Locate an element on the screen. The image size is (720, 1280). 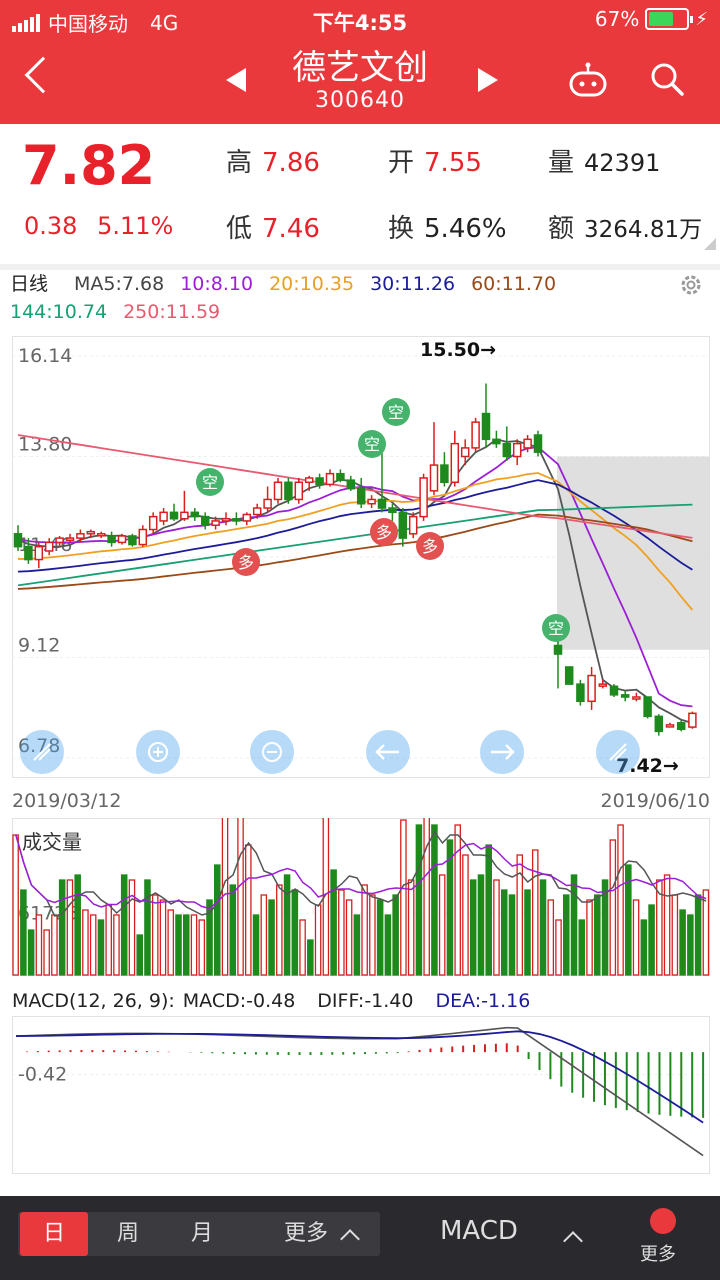
dea-value: DEA:-1.16 is located at coordinates (483, 1001).